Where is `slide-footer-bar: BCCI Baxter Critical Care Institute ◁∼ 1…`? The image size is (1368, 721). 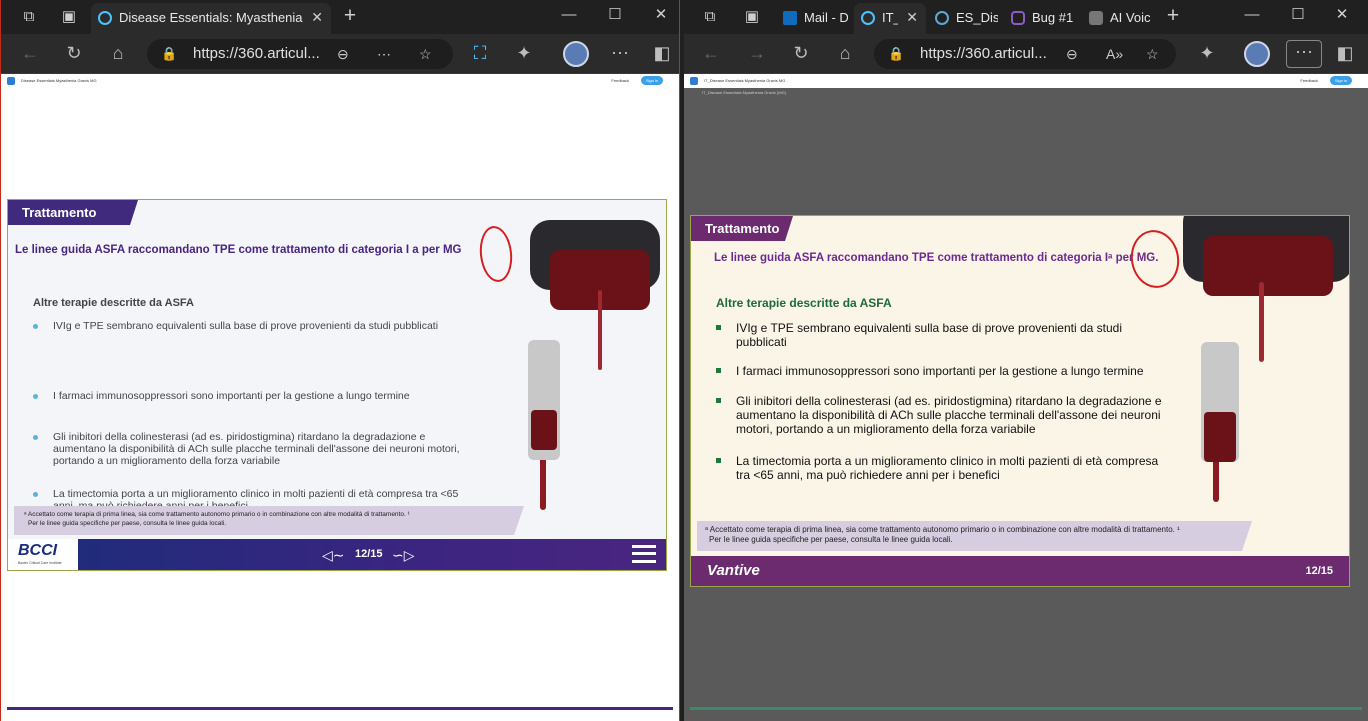 slide-footer-bar: BCCI Baxter Critical Care Institute ◁∼ 1… is located at coordinates (337, 554).